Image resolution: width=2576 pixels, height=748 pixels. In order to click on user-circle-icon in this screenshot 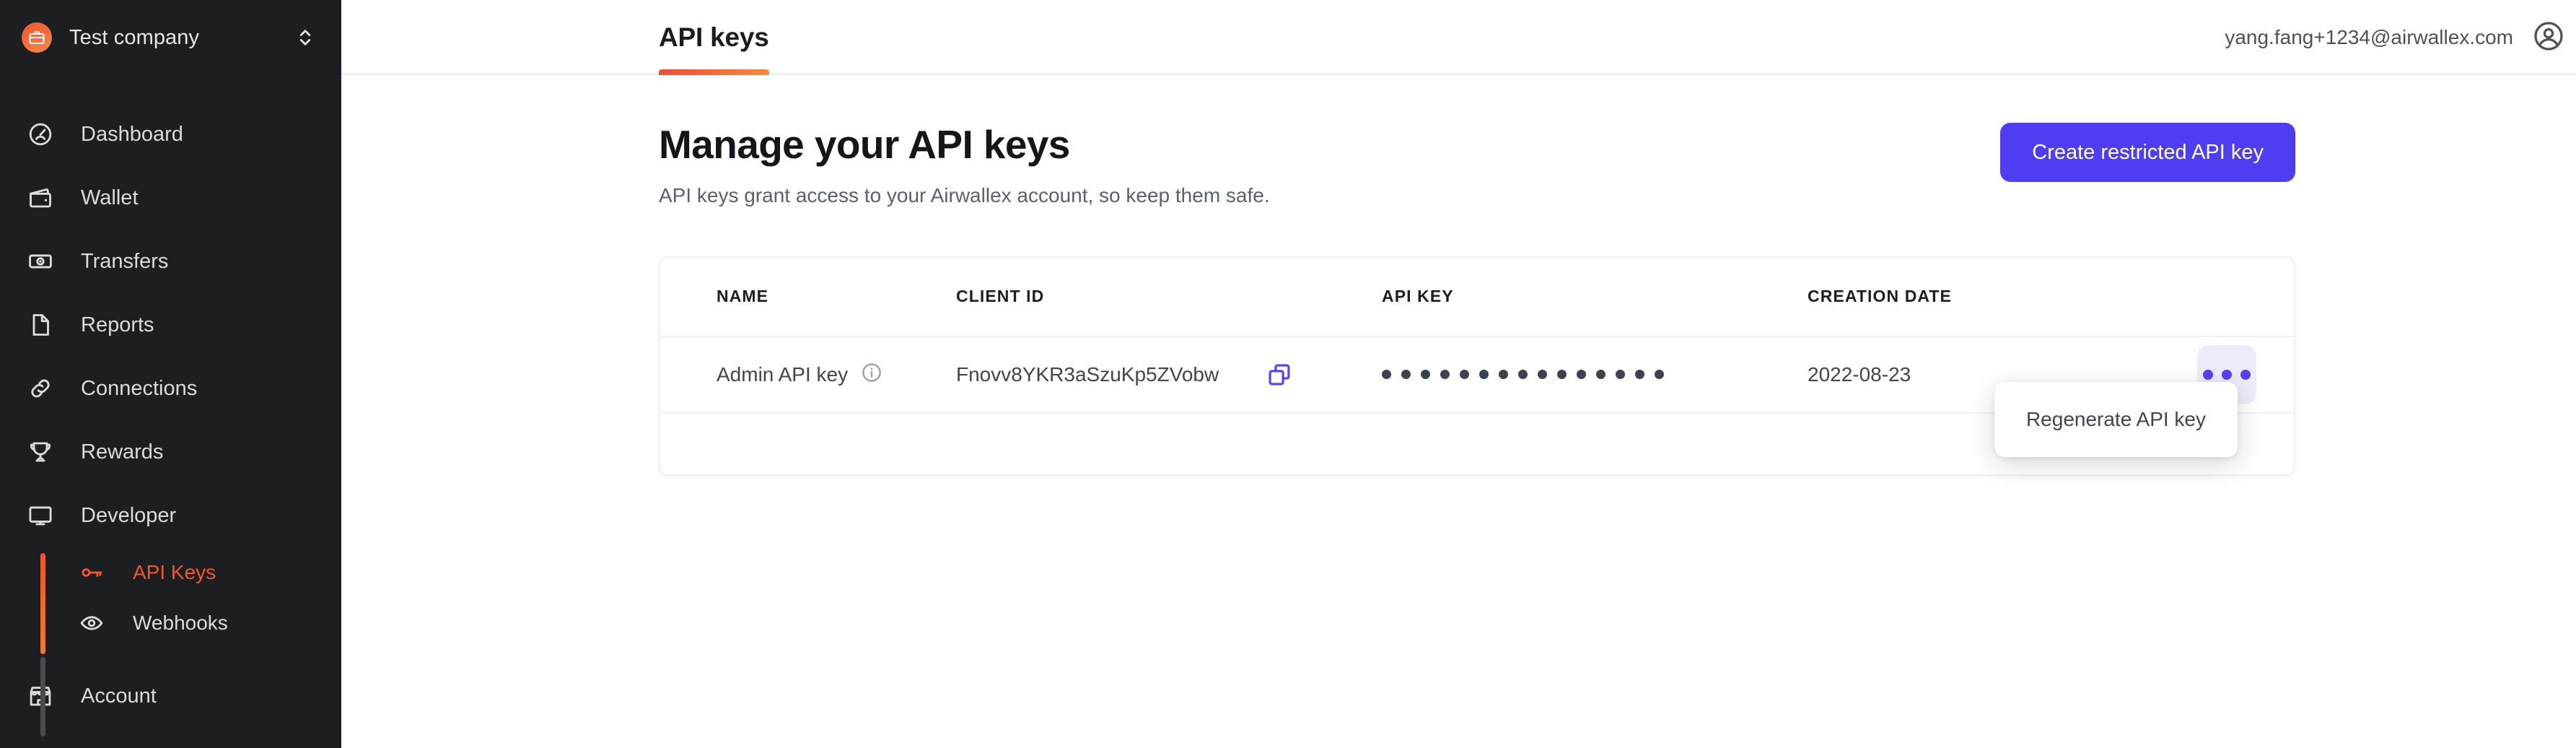, I will do `click(2548, 37)`.